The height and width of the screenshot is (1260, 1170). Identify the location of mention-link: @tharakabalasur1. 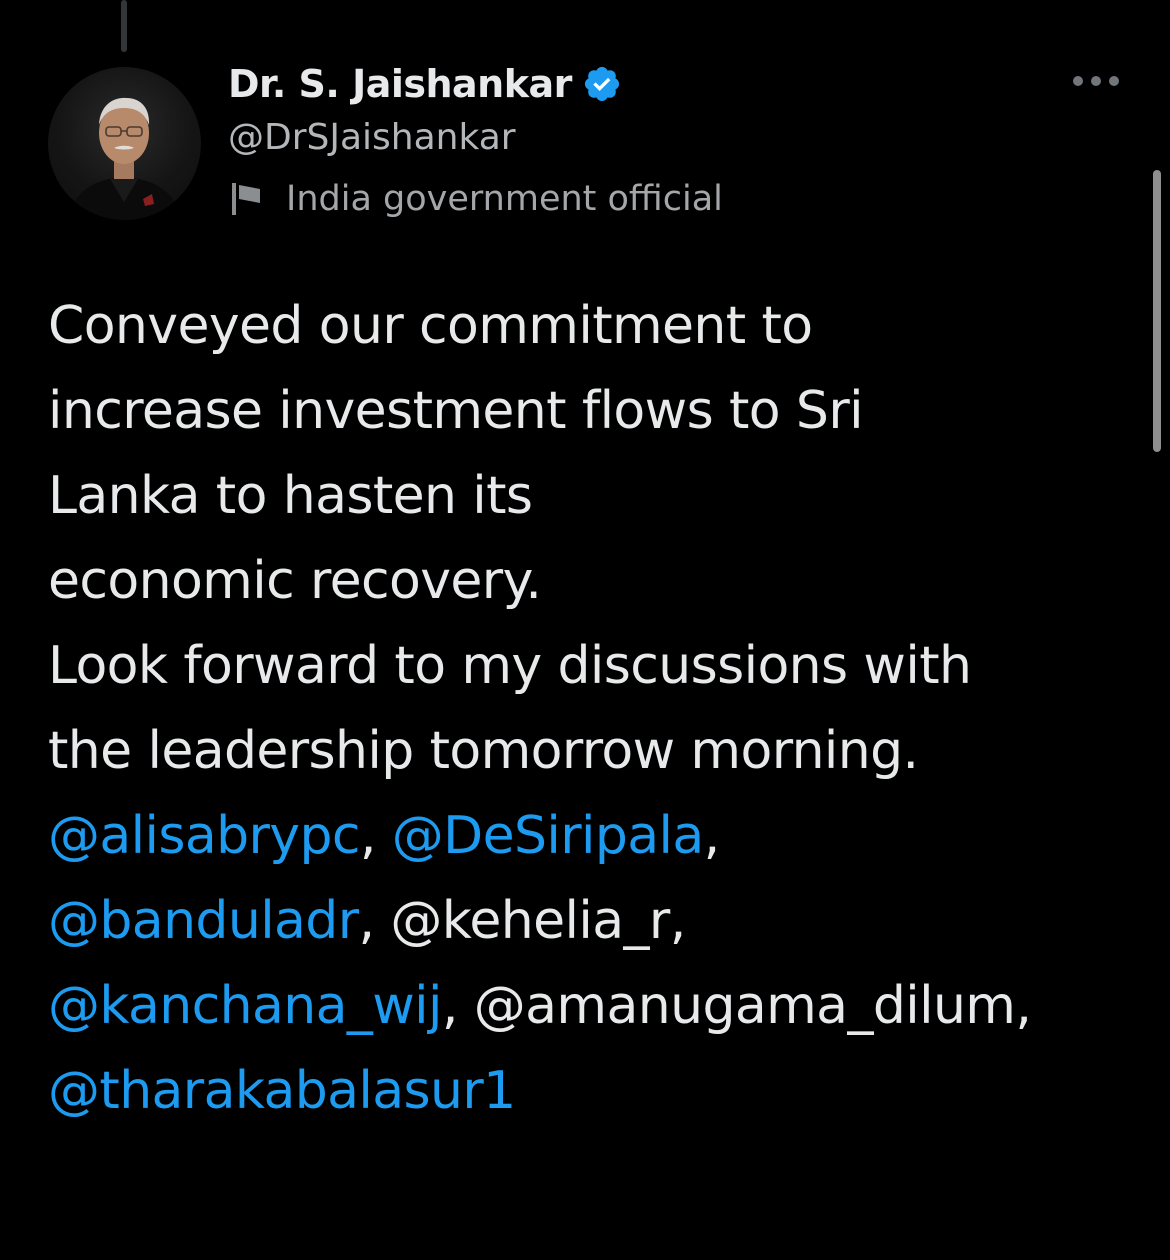
(282, 1091).